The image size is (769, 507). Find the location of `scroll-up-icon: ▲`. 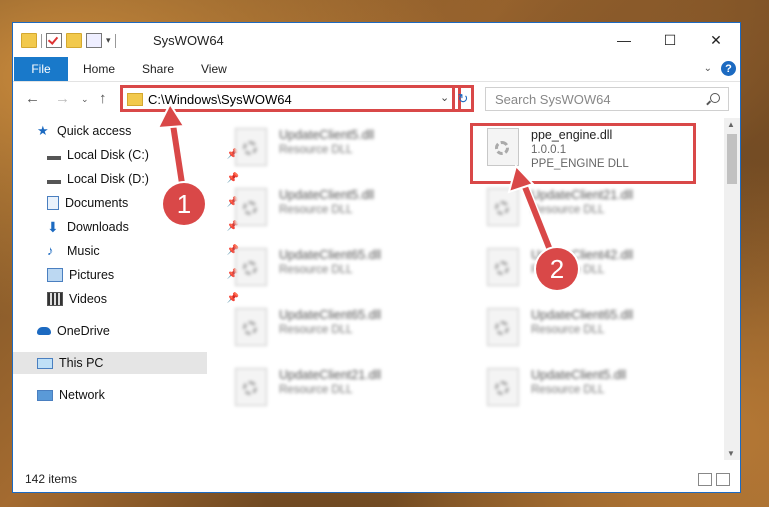

scroll-up-icon: ▲ is located at coordinates (731, 124).